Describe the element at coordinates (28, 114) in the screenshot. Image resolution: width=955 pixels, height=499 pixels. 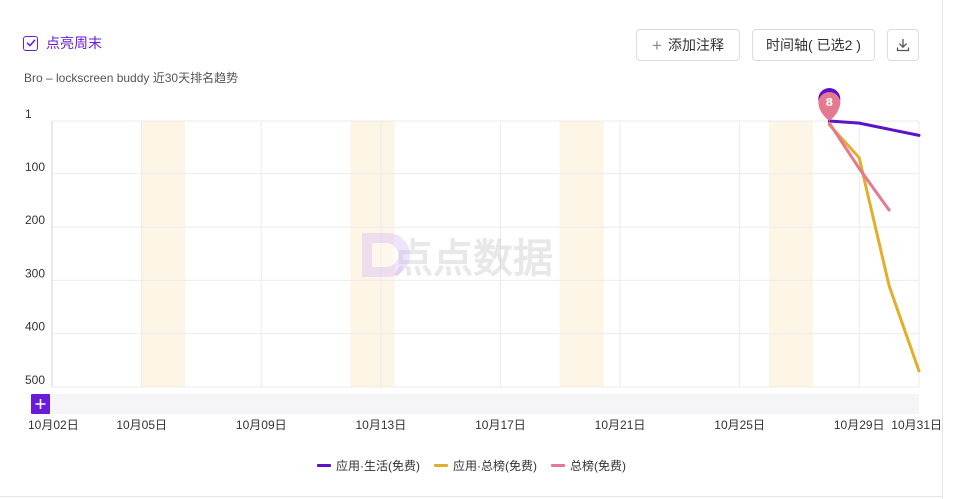
I see `y-tick-label: 1` at that location.